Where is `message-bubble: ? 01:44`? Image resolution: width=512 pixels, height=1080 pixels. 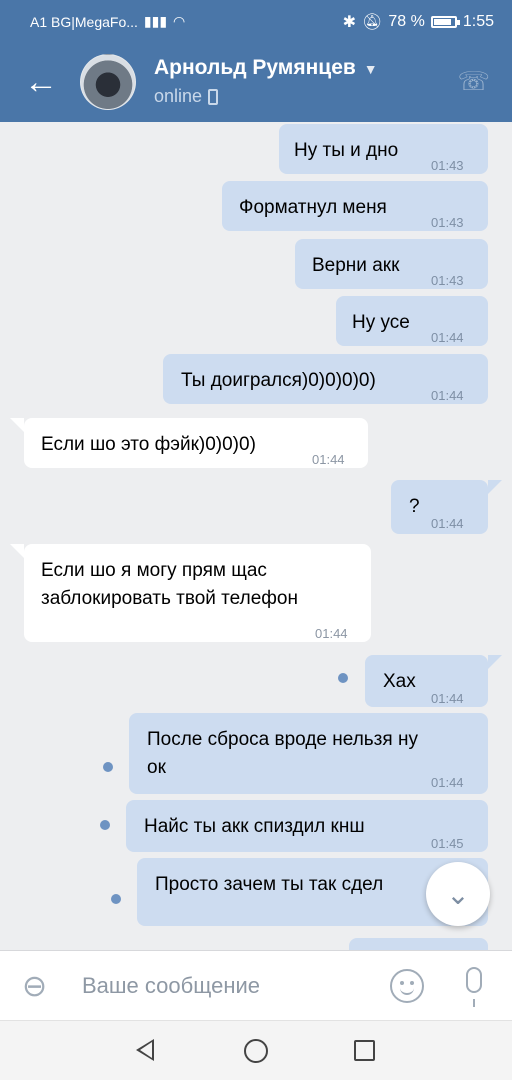
message-bubble: ? 01:44 is located at coordinates (439, 507).